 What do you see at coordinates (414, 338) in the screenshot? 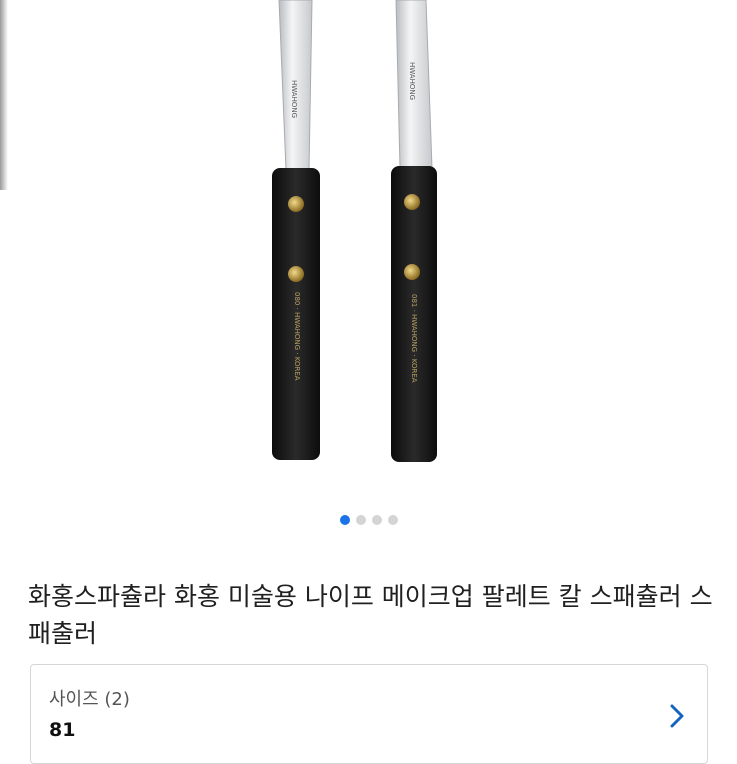
I see `knife-right-handle-label: 081 · HWAHONG · KOREA` at bounding box center [414, 338].